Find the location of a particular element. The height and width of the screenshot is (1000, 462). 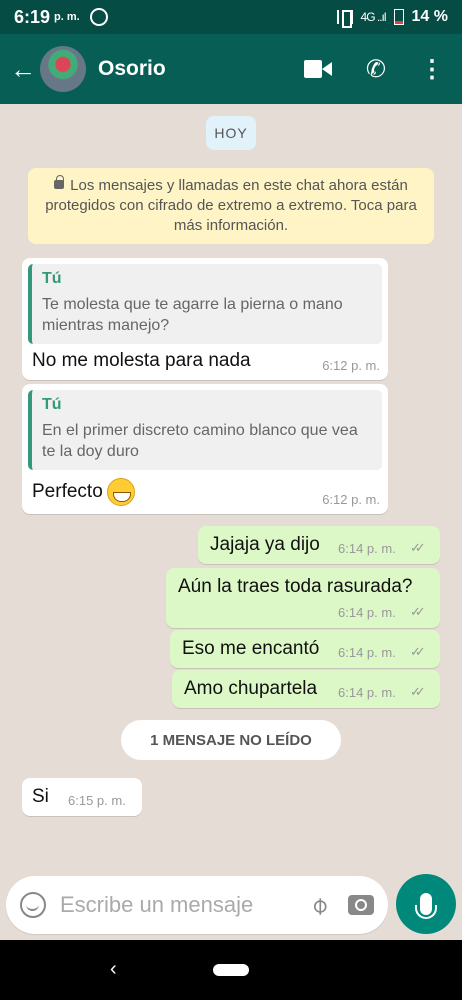

system-navigation-bar: ‹ is located at coordinates (231, 970).